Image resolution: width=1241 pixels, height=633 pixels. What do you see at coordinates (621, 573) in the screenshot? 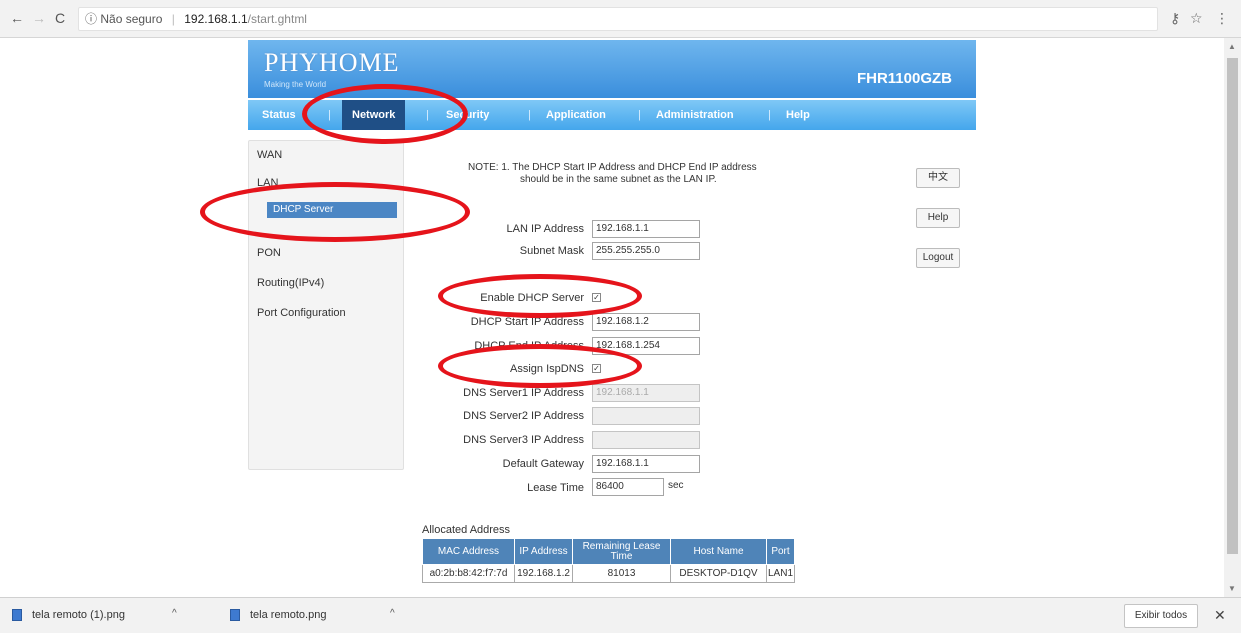
I see `cell-remaining-lease: 81013` at bounding box center [621, 573].